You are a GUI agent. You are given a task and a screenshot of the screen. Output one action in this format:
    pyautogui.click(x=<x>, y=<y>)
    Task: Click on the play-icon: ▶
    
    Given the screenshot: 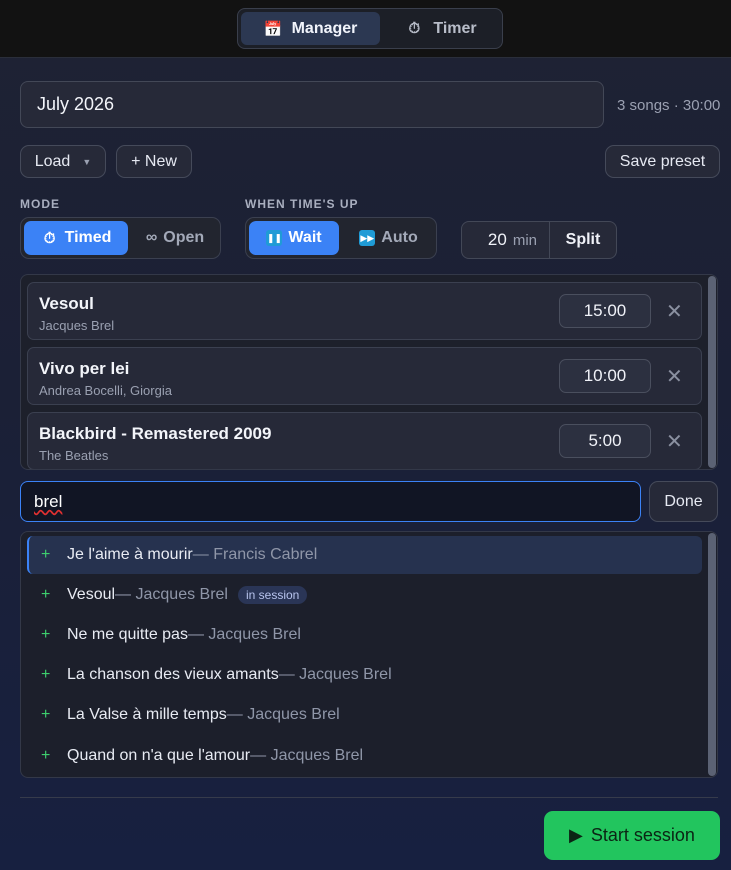 What is the action you would take?
    pyautogui.click(x=576, y=835)
    